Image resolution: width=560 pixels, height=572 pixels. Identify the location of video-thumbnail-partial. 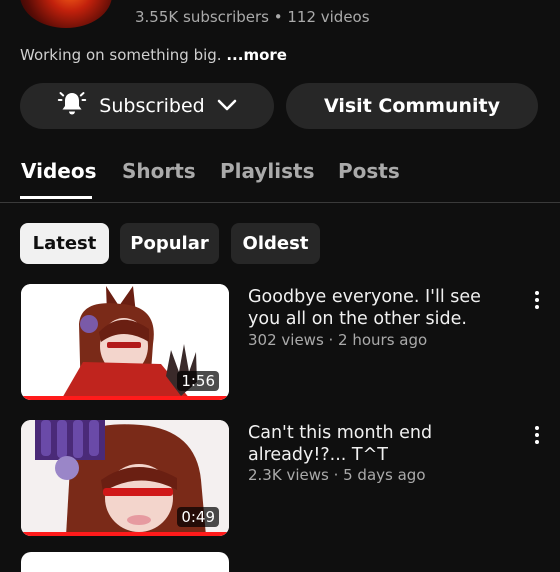
(125, 562).